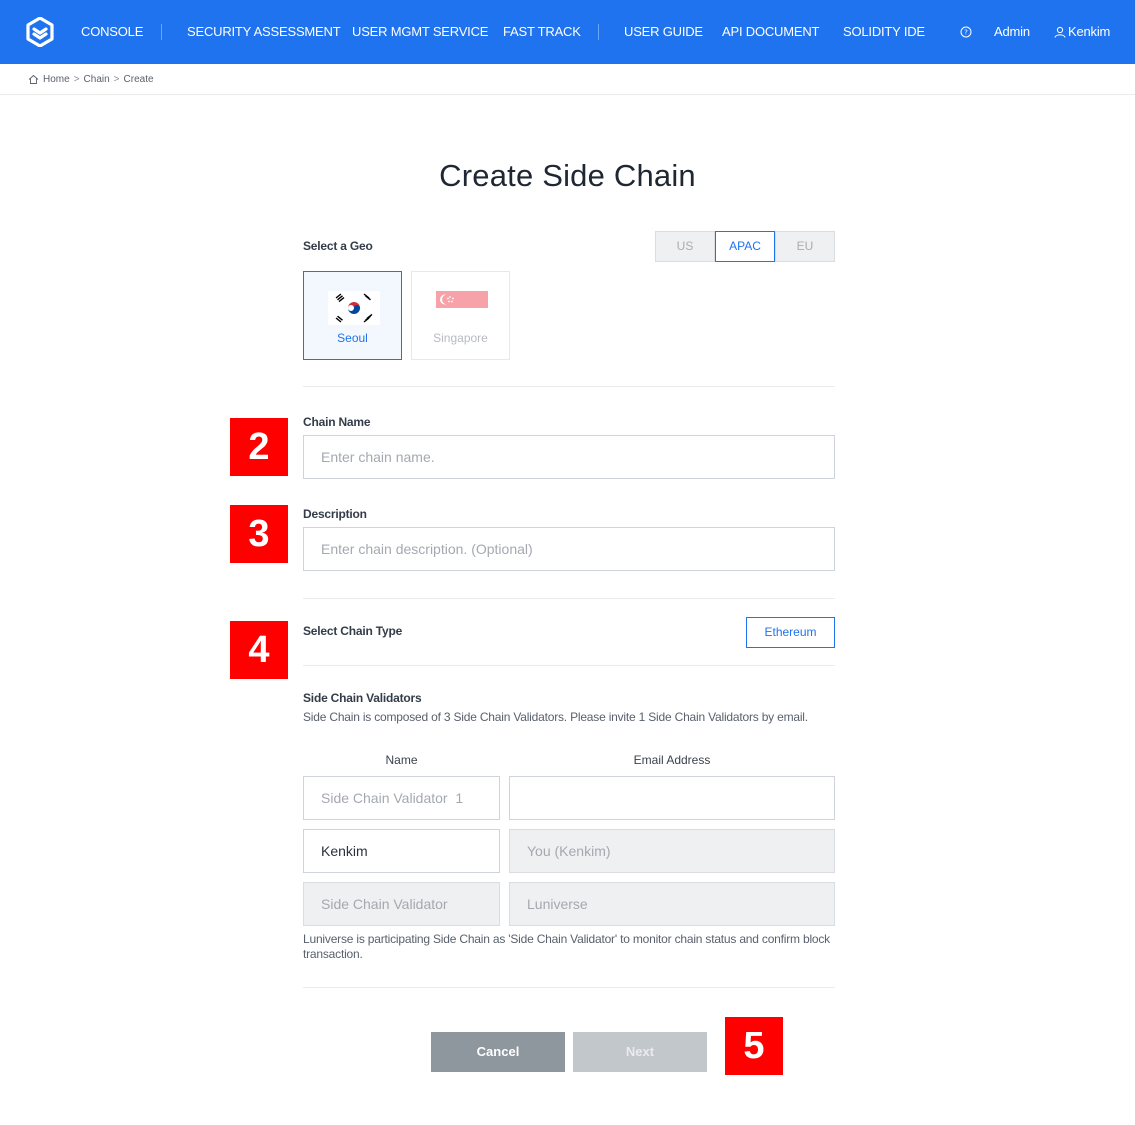  Describe the element at coordinates (353, 631) in the screenshot. I see `chain-type-label: Select Chain Type` at that location.